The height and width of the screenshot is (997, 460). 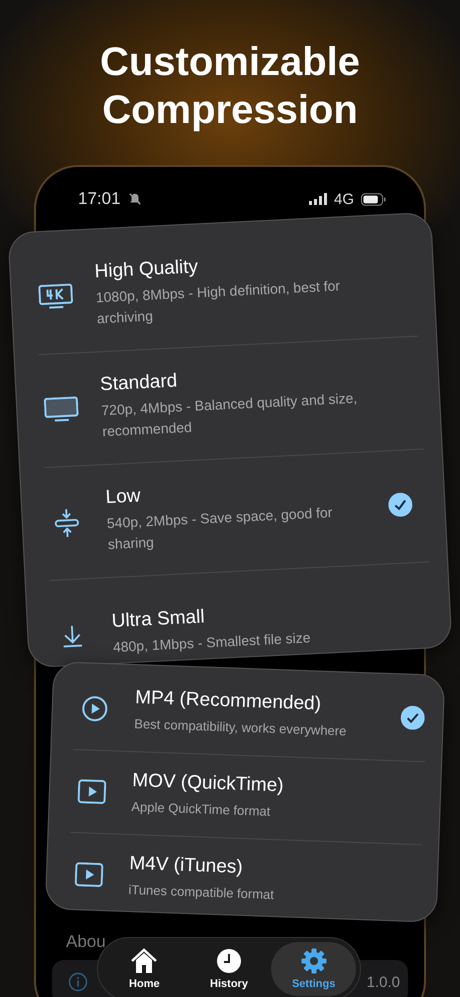 I want to click on format-title: MOV (QuickTime), so click(x=208, y=784).